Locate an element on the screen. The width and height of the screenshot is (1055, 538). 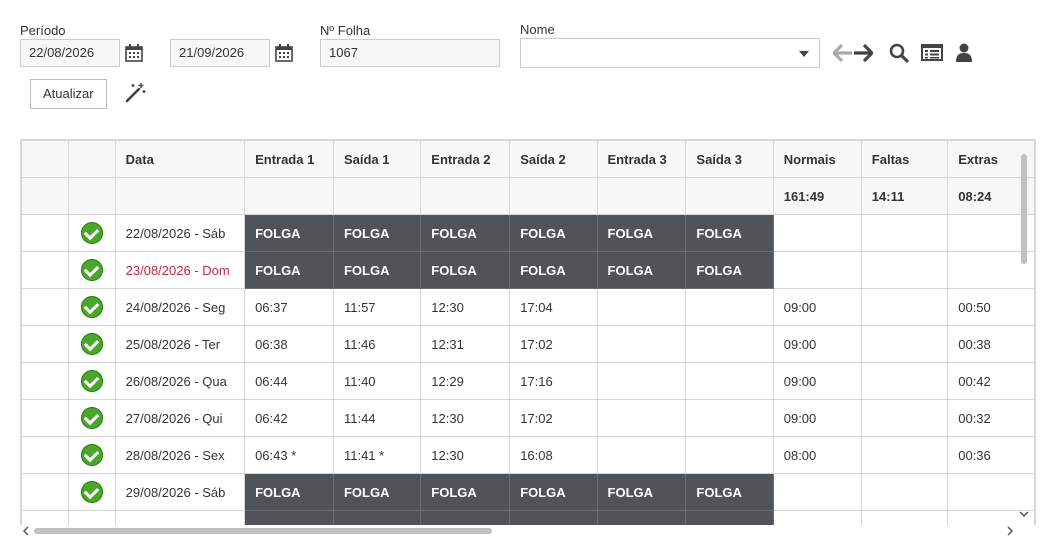
date-end-input: 21/09/2026 is located at coordinates (220, 53).